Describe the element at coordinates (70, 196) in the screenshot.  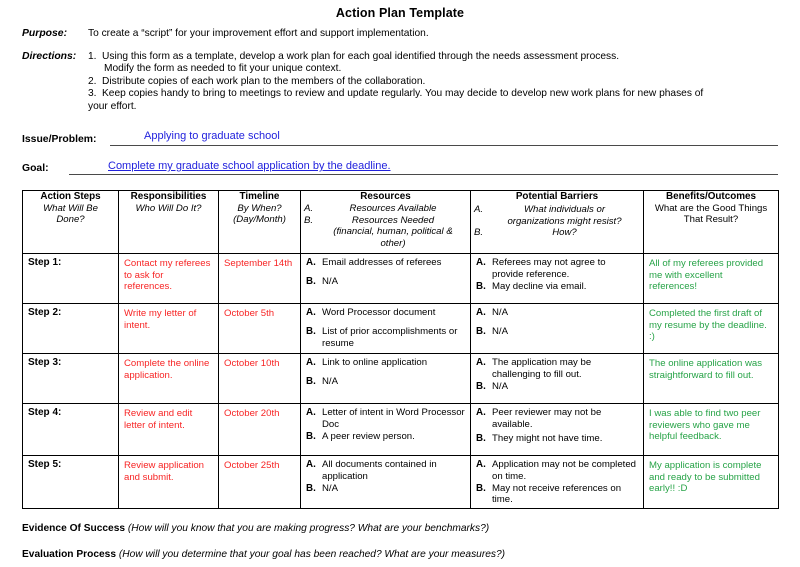
I see `action-steps-title: Action Steps` at that location.